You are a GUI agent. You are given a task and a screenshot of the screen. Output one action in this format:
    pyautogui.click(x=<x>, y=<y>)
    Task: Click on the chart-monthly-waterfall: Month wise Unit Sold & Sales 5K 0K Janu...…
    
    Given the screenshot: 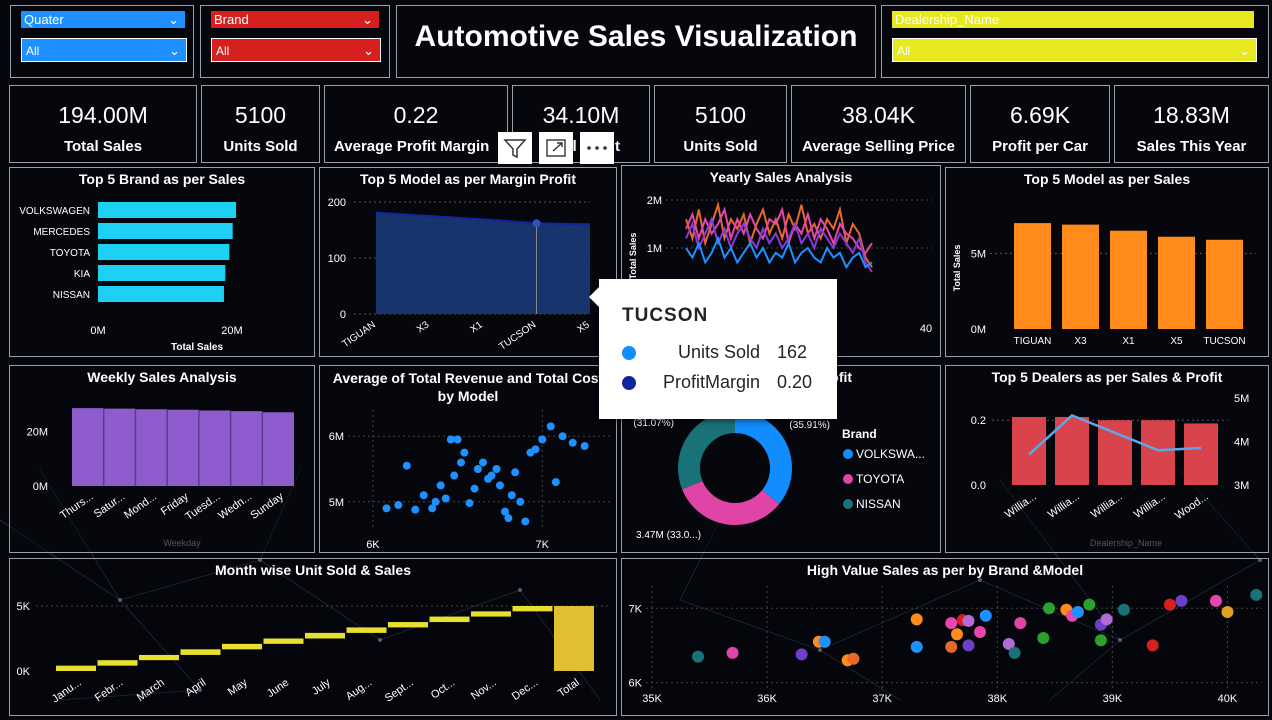 What is the action you would take?
    pyautogui.click(x=313, y=637)
    